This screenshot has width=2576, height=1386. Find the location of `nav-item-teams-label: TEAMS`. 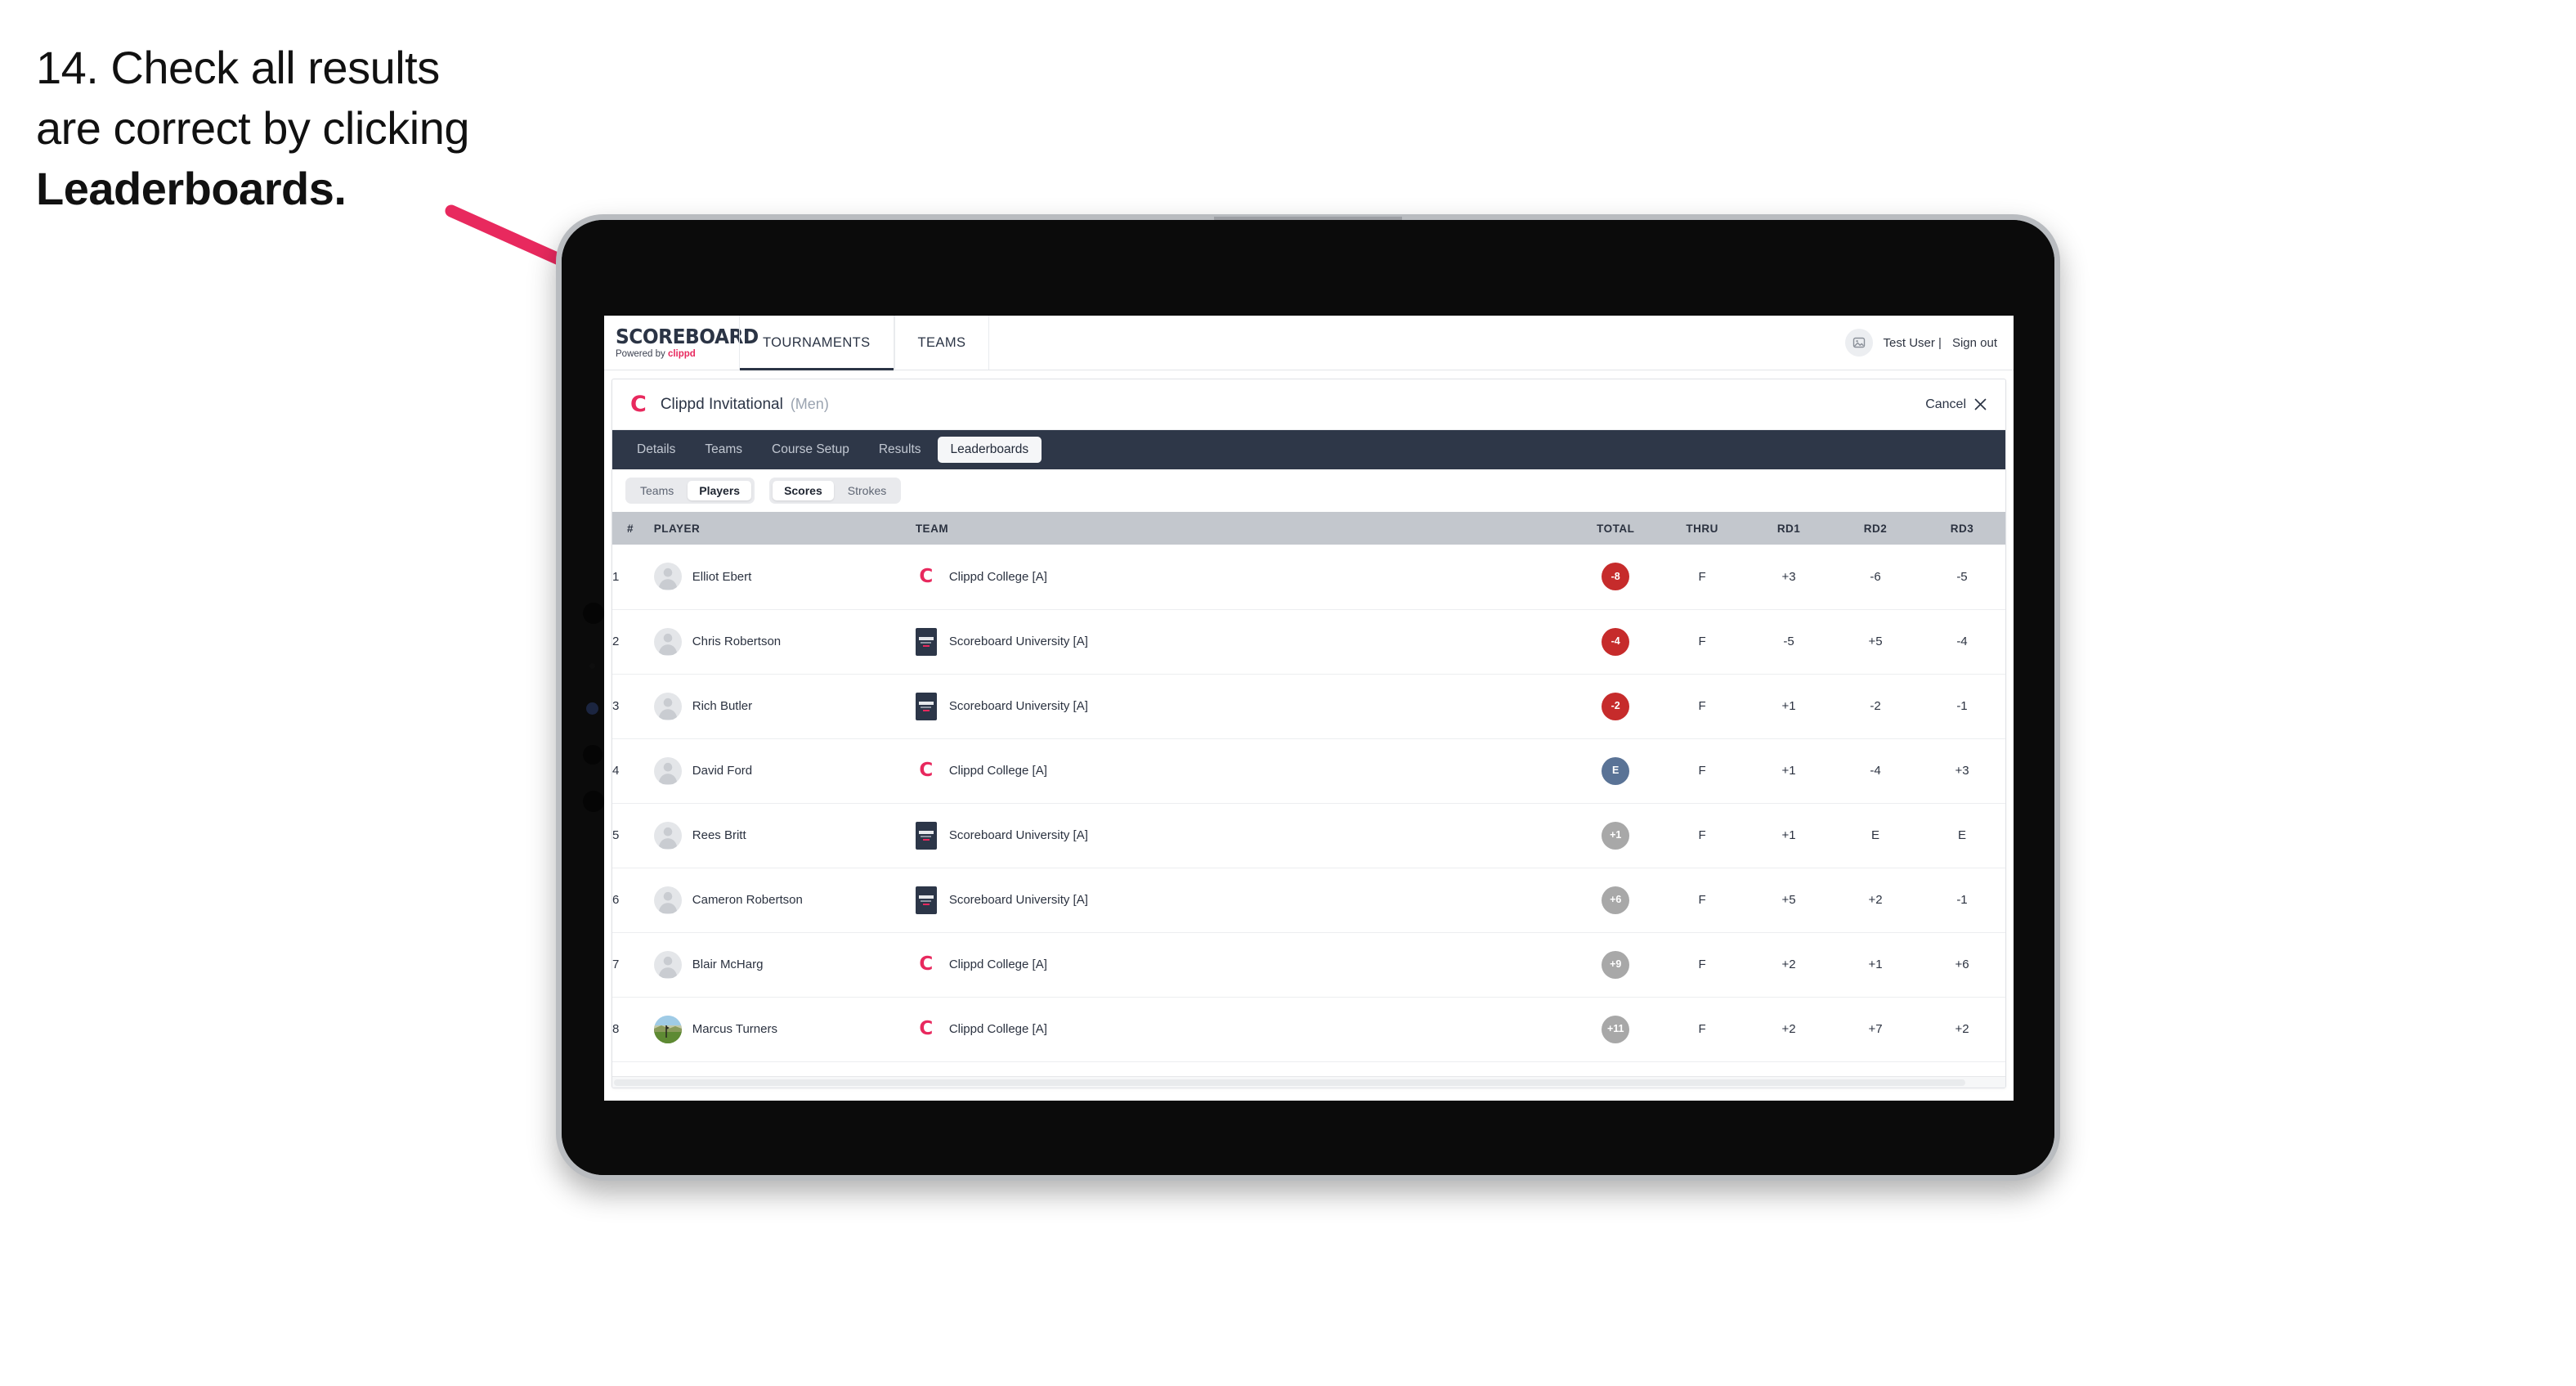

nav-item-teams-label: TEAMS is located at coordinates (941, 342).